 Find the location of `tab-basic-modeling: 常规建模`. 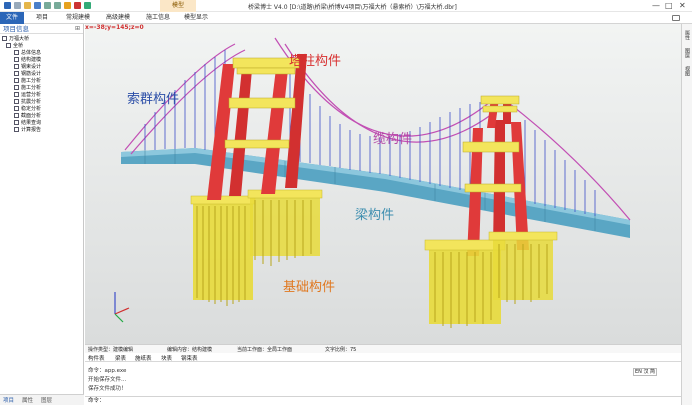

tab-basic-modeling: 常规建模 is located at coordinates (78, 18).